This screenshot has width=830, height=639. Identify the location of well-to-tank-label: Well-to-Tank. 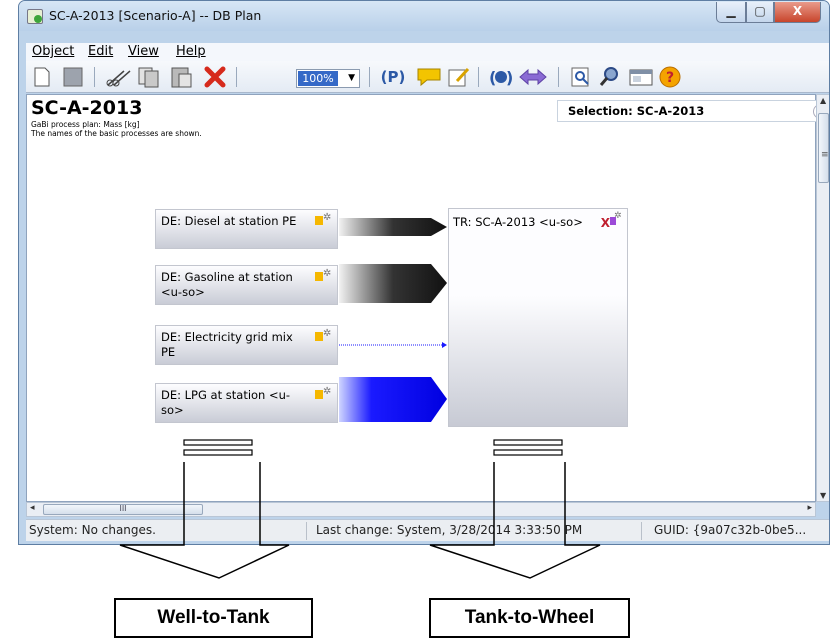
(213, 618).